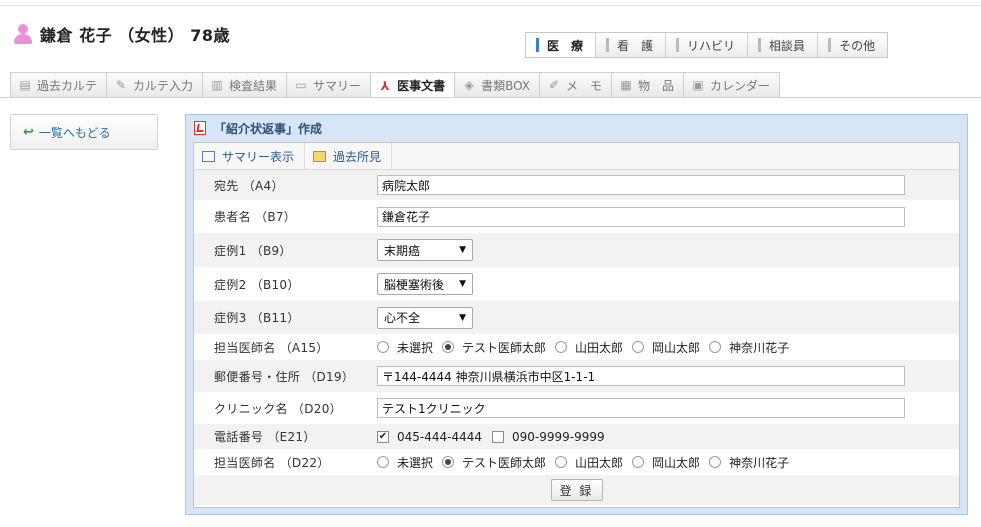 The width and height of the screenshot is (981, 527). What do you see at coordinates (641, 185) in the screenshot?
I see `recipient-input` at bounding box center [641, 185].